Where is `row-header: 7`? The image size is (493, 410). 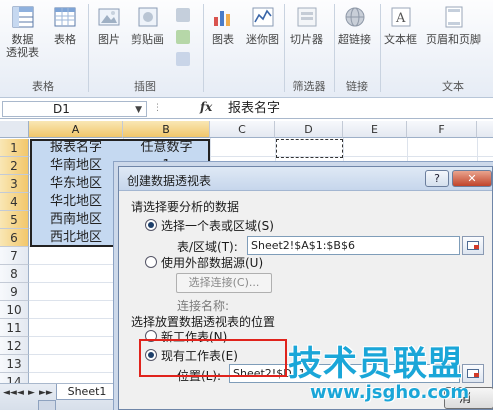 row-header: 7 is located at coordinates (14, 256).